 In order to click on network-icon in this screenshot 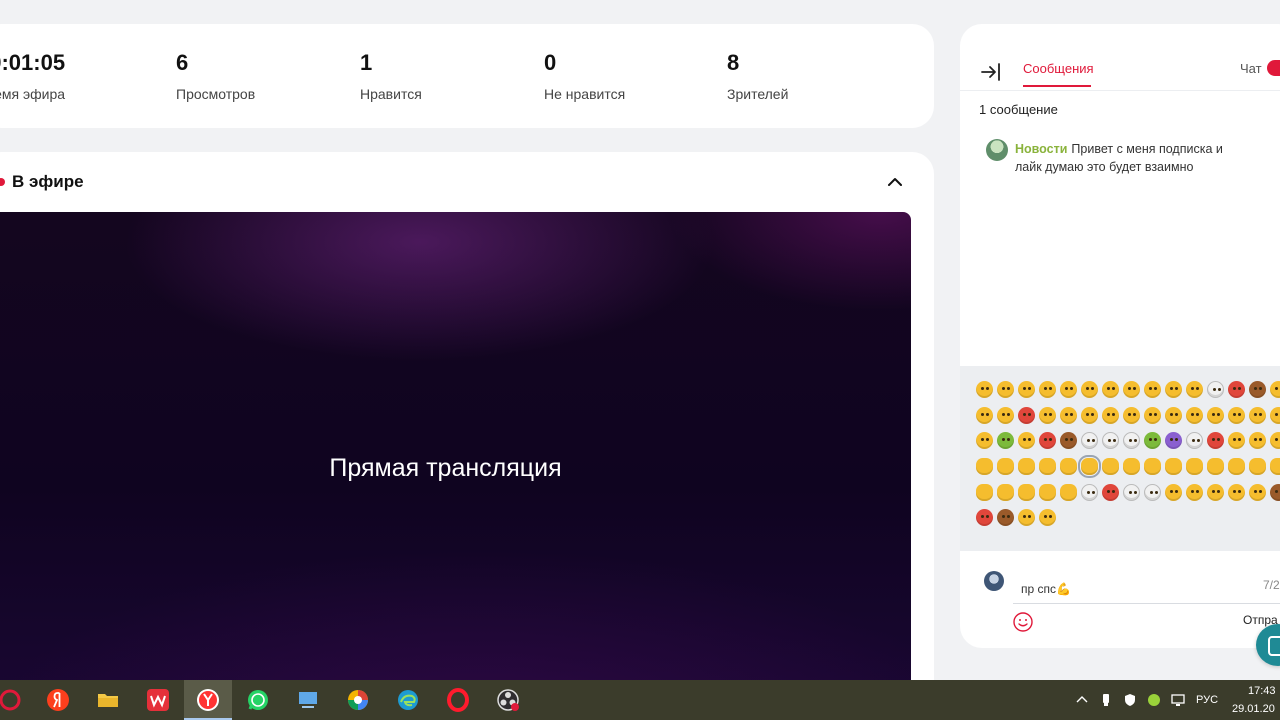, I will do `click(1178, 700)`.